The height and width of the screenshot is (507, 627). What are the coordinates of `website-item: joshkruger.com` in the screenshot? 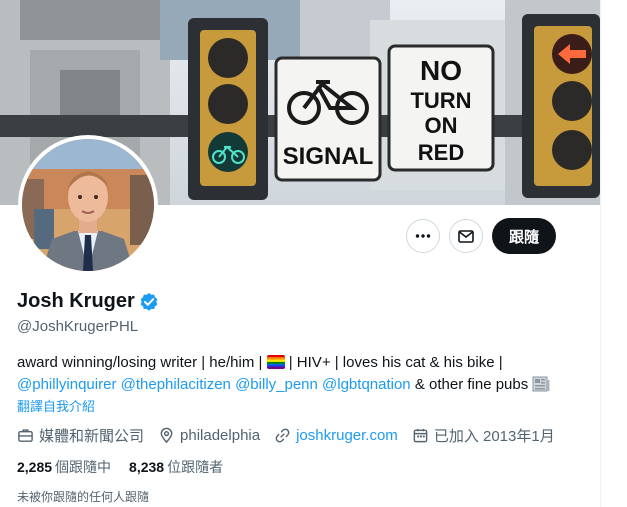 It's located at (336, 435).